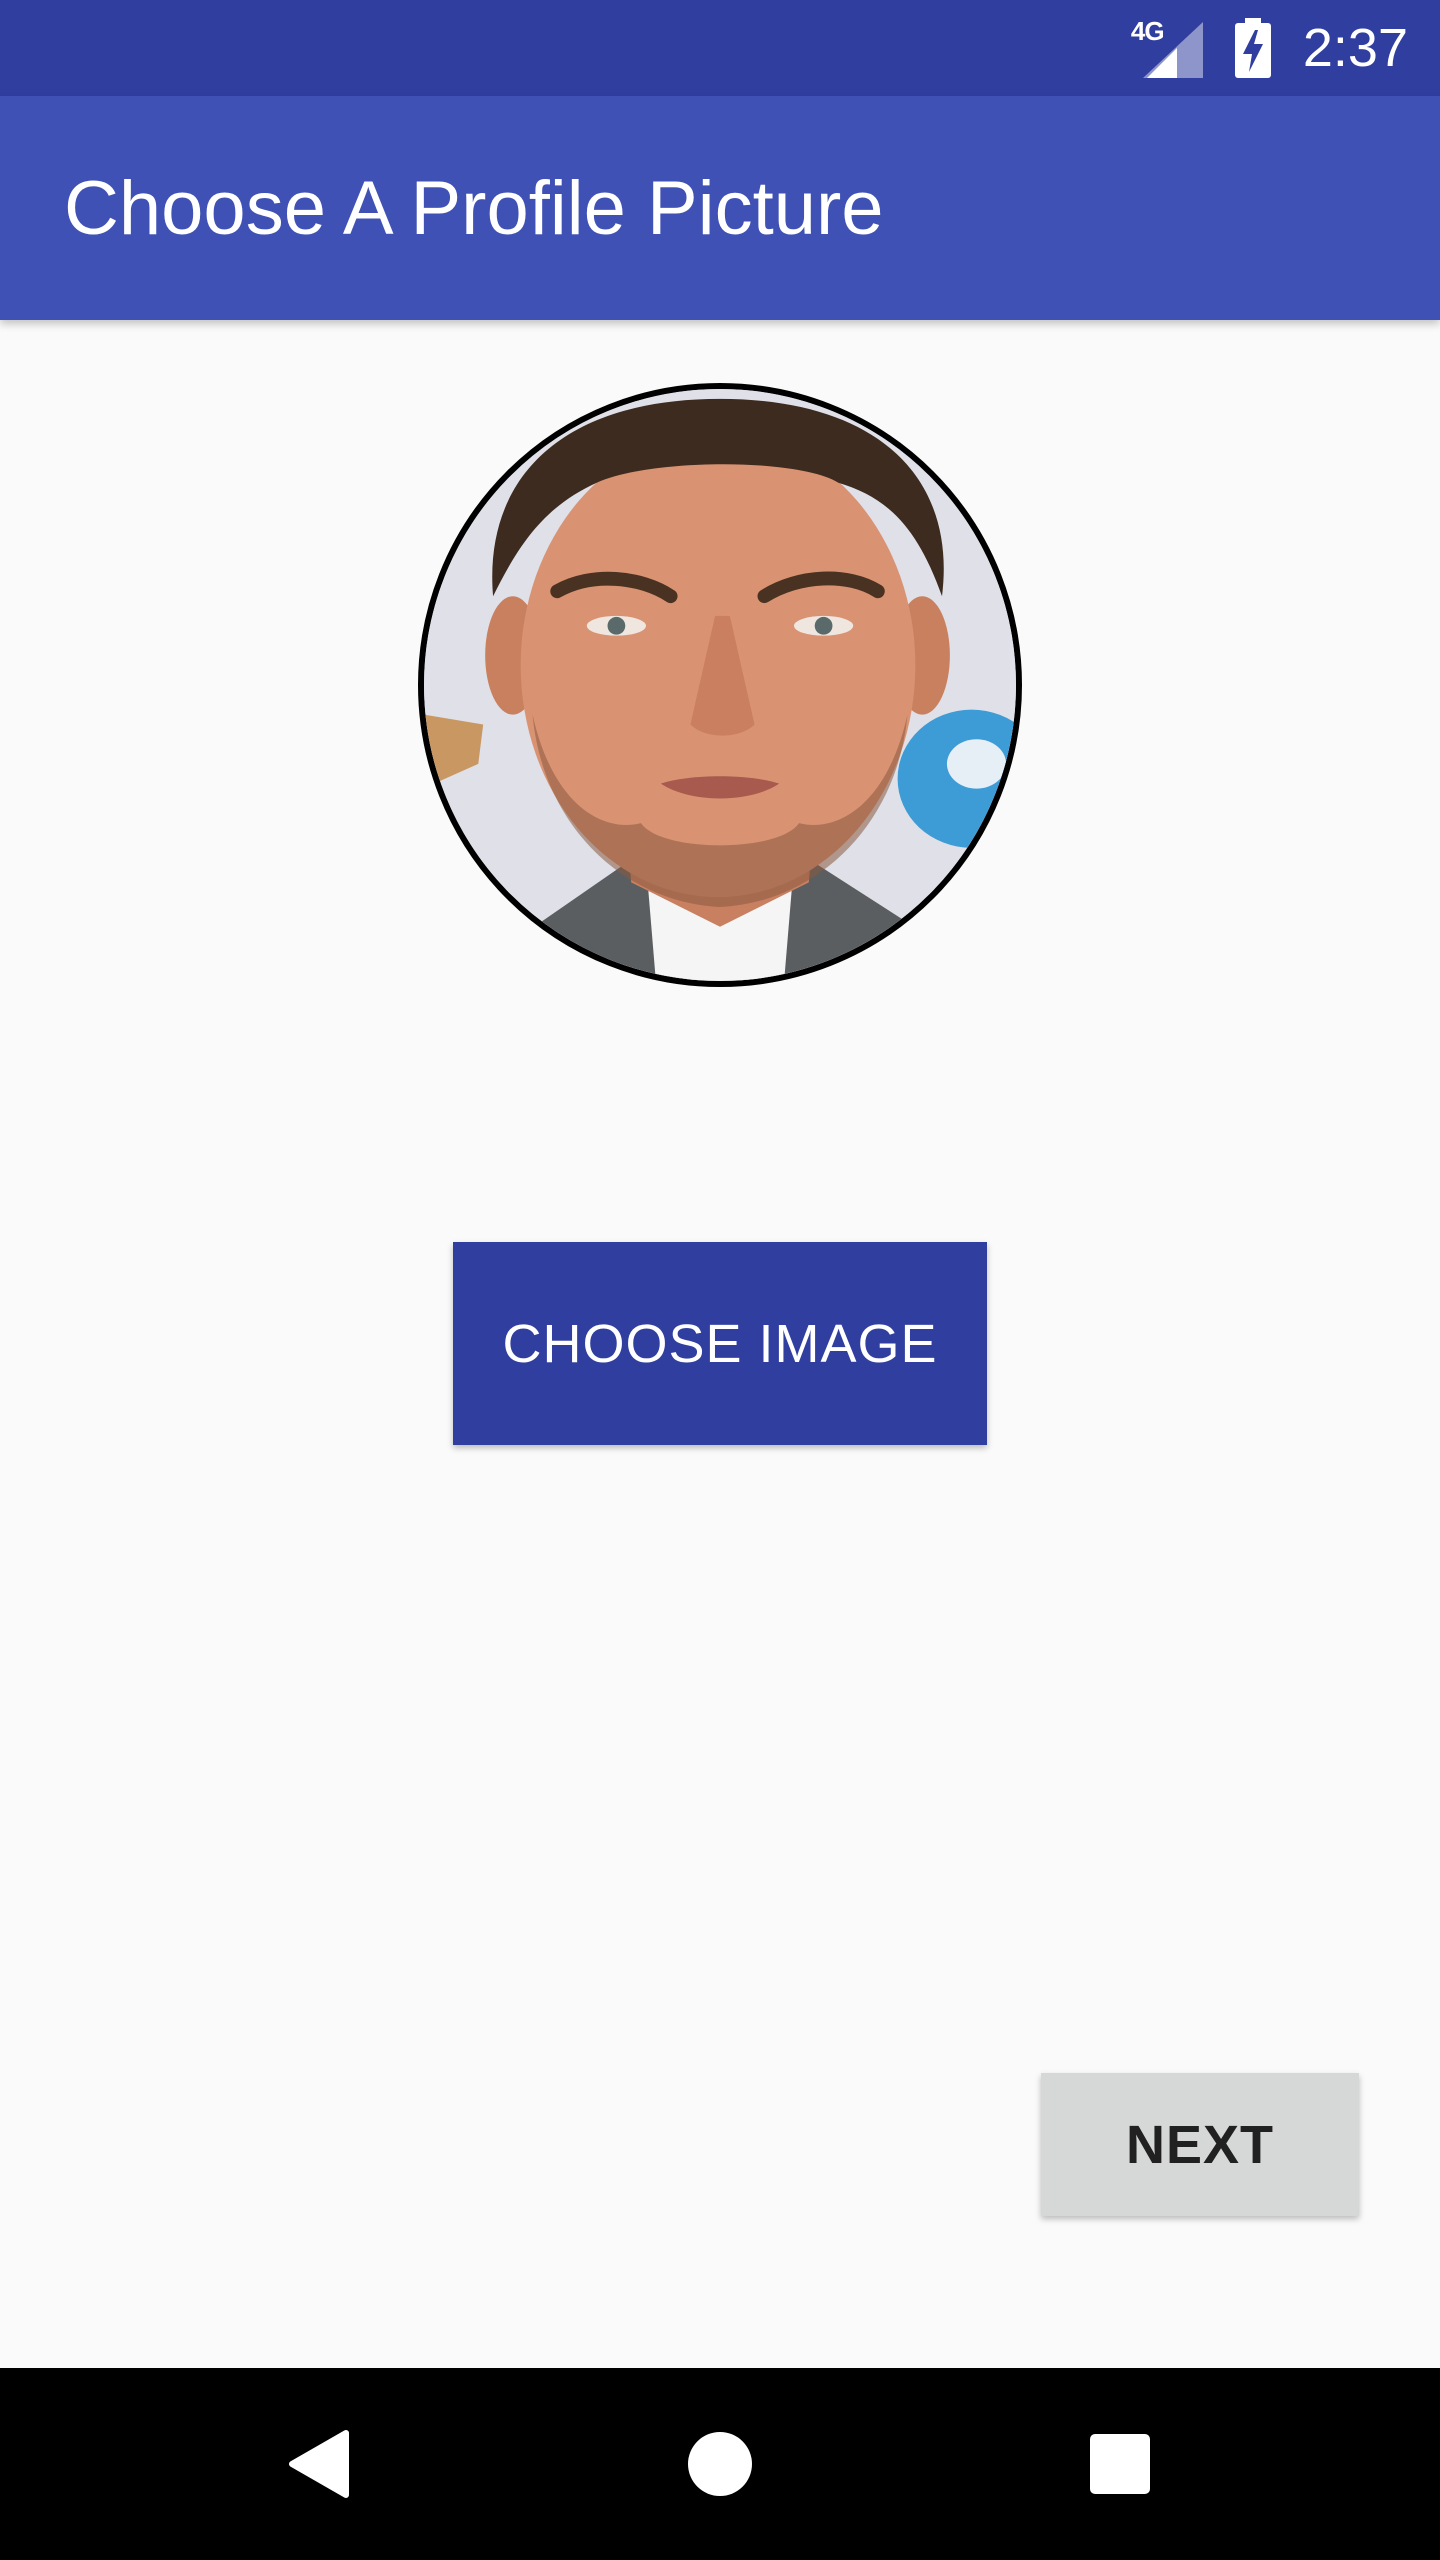 This screenshot has width=1440, height=2560. I want to click on profile-photo, so click(720, 685).